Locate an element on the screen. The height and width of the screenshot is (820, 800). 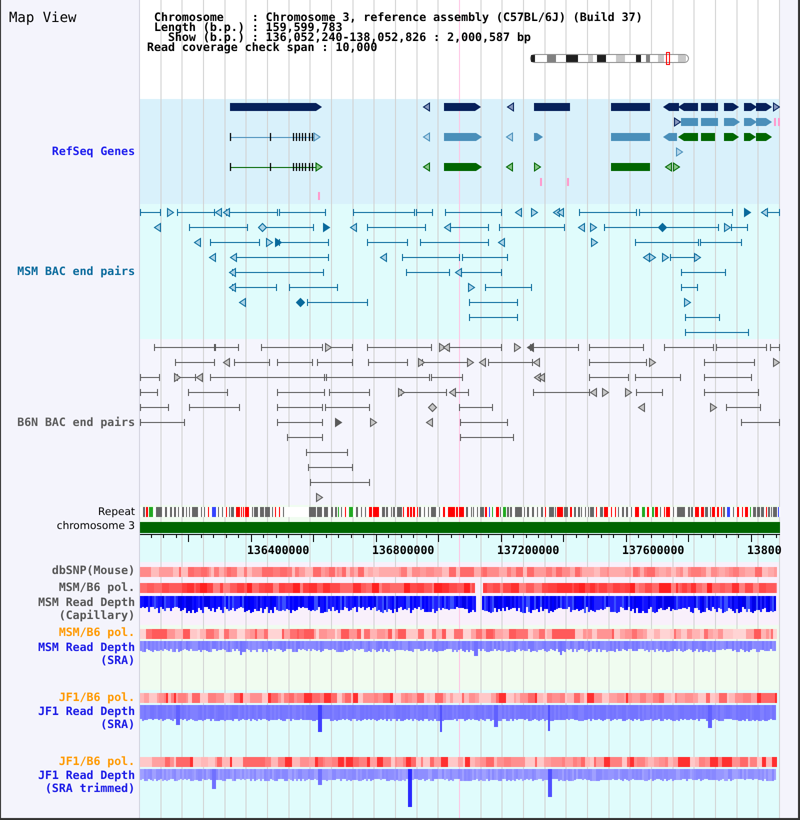
track-label: JF1 Read Depth (SRA trimmed) is located at coordinates (86, 782).